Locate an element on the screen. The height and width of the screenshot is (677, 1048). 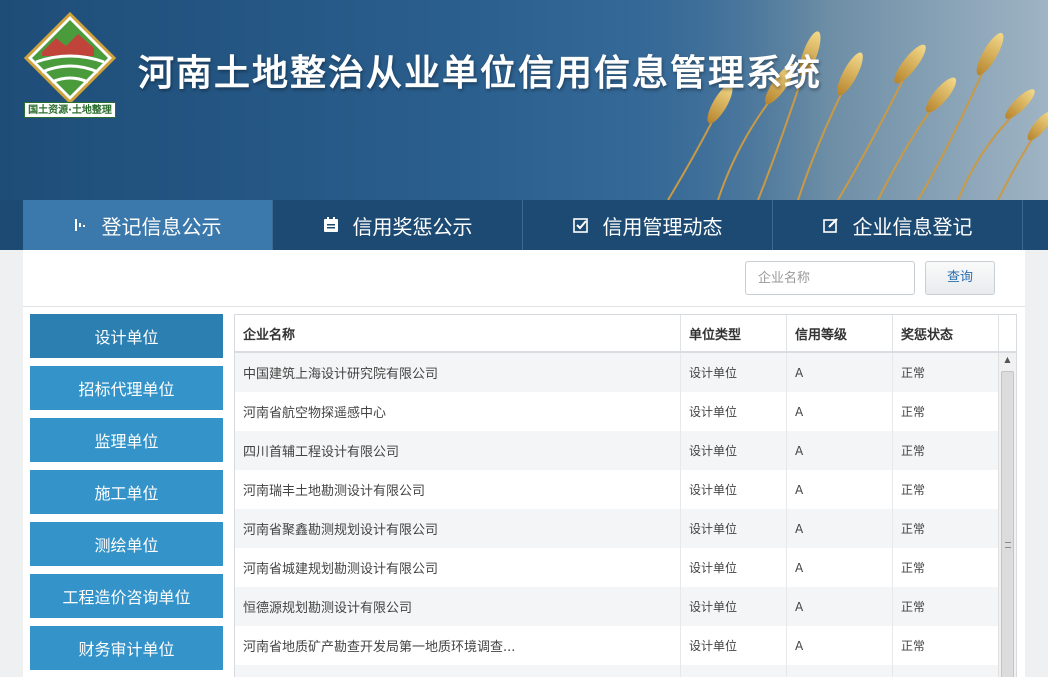
search-bar: 查询 is located at coordinates (524, 278).